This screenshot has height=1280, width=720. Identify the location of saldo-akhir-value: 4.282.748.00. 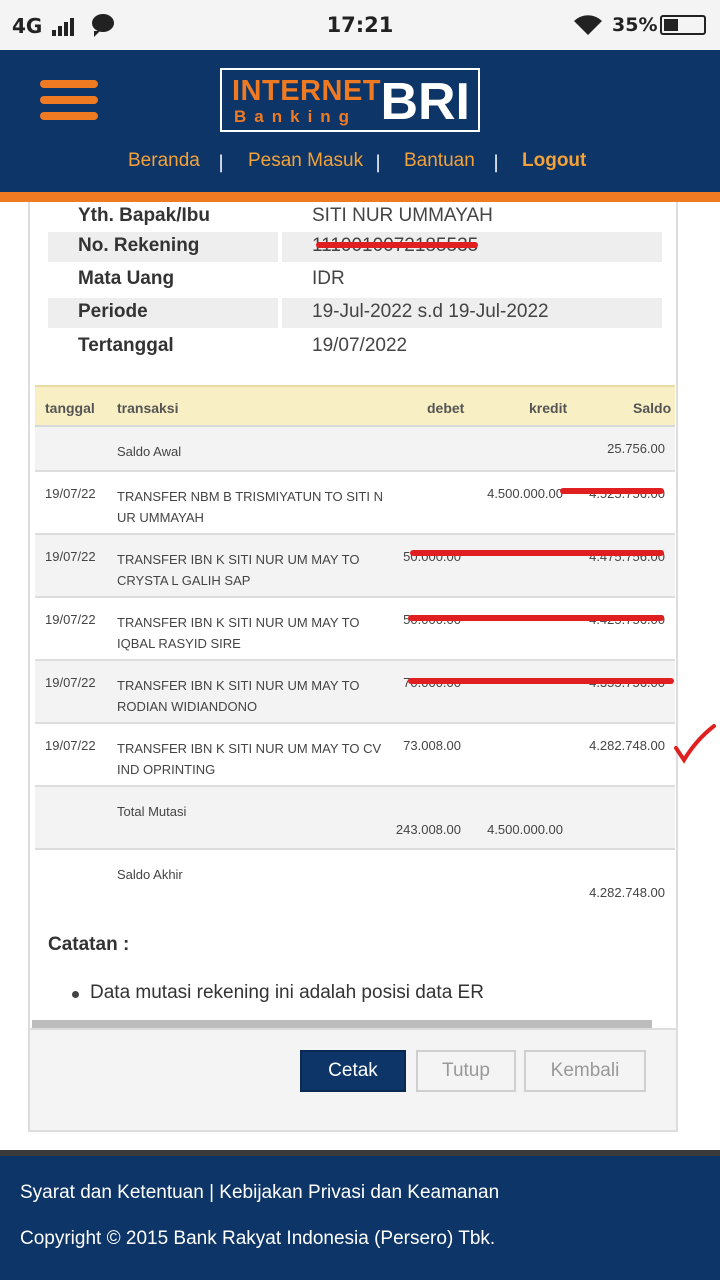
(627, 892).